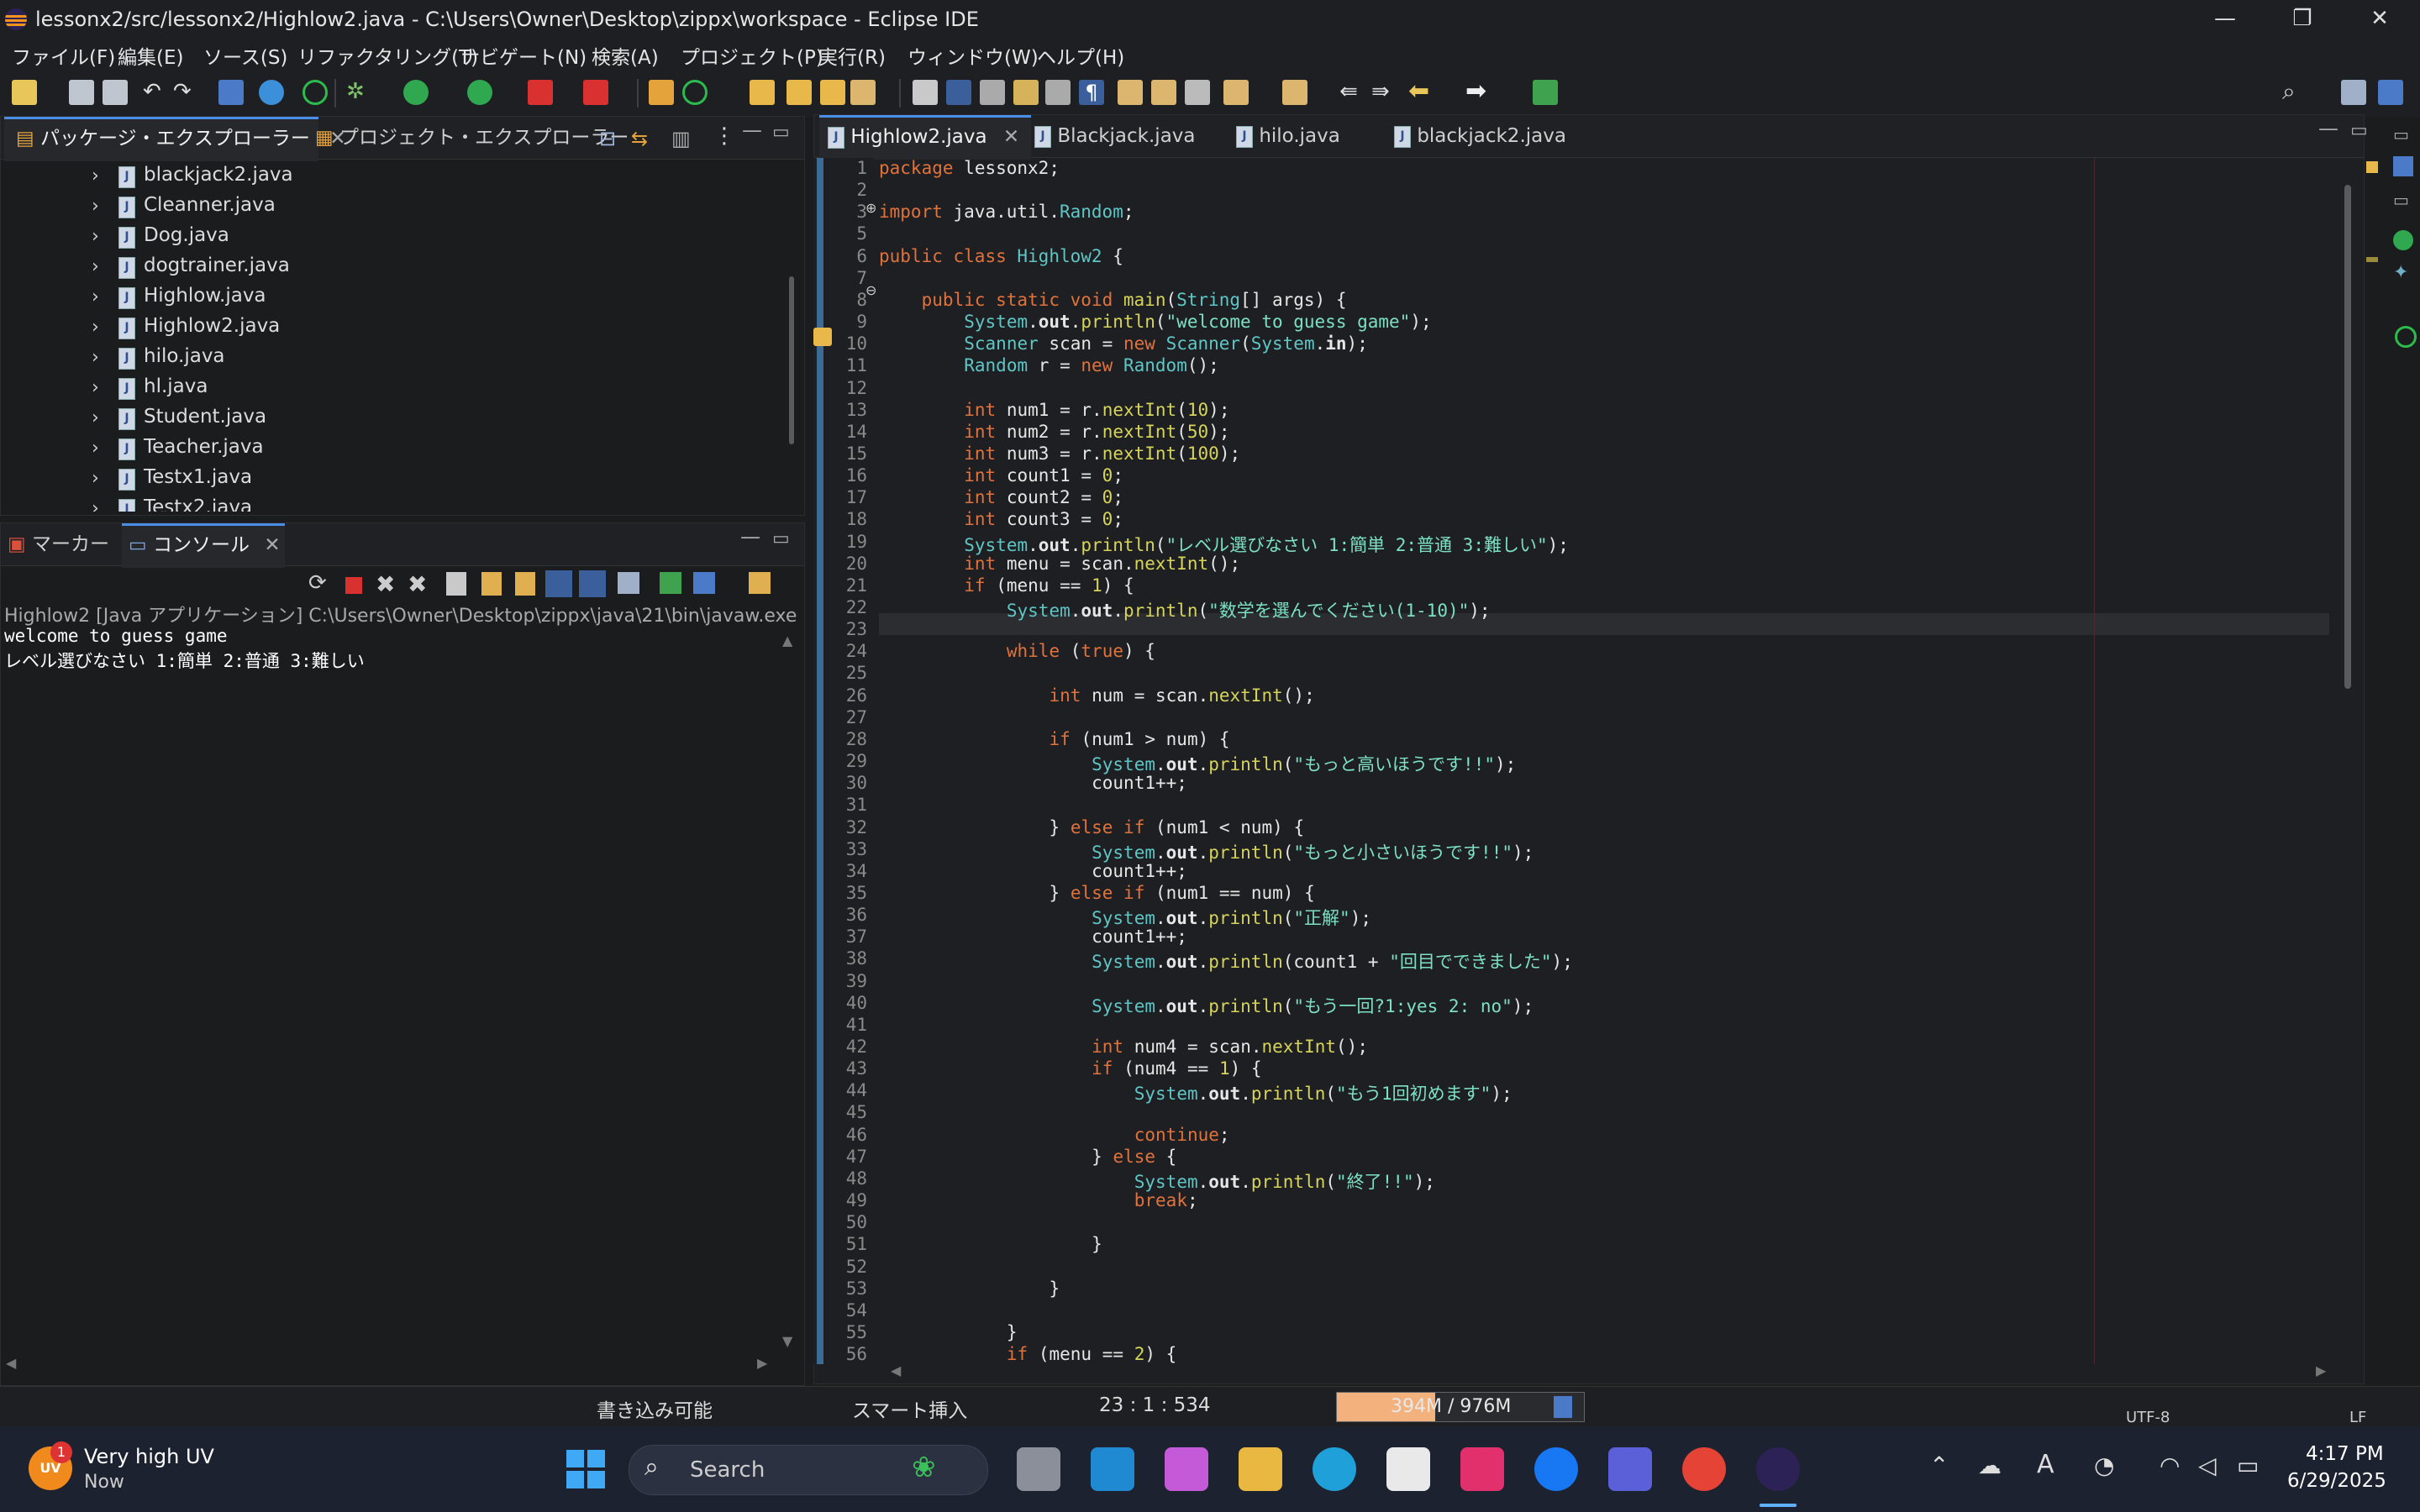 The height and width of the screenshot is (1512, 2420). What do you see at coordinates (2401, 134) in the screenshot?
I see `restore-icon: ▭` at bounding box center [2401, 134].